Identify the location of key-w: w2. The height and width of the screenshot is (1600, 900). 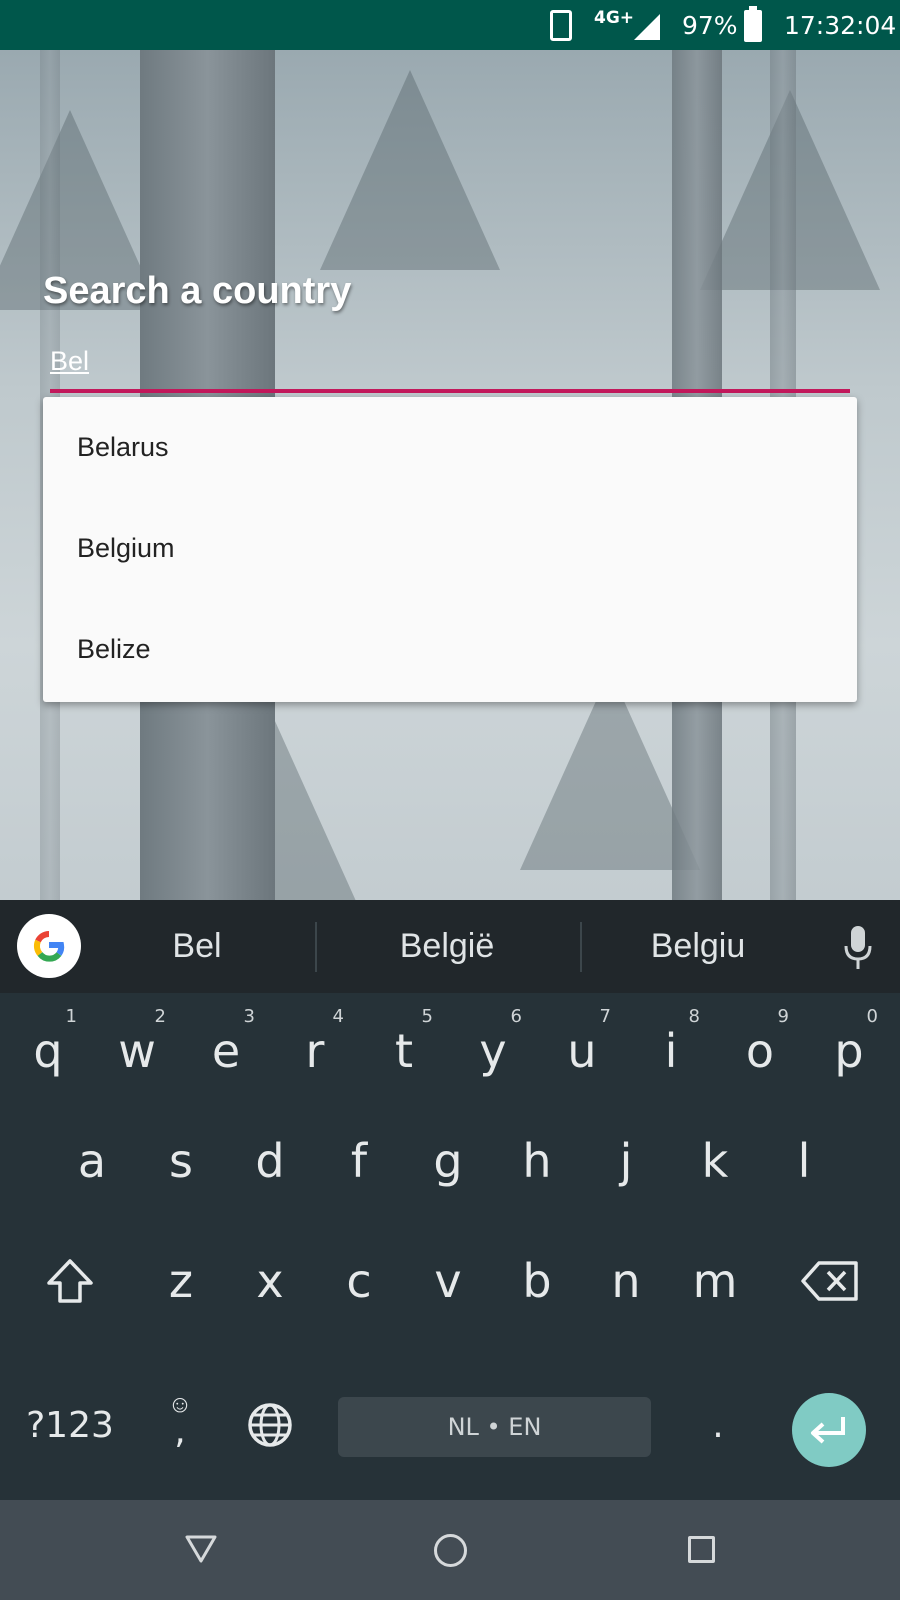
(137, 1051).